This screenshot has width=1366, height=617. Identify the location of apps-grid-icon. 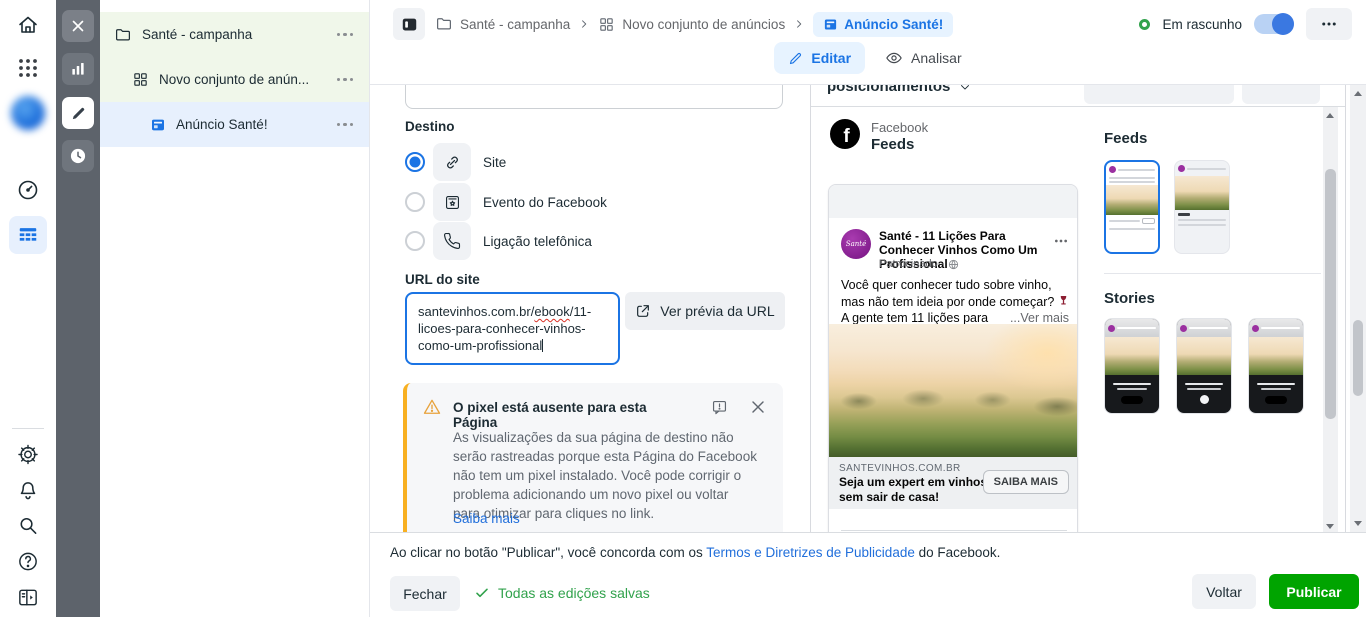
(28, 68).